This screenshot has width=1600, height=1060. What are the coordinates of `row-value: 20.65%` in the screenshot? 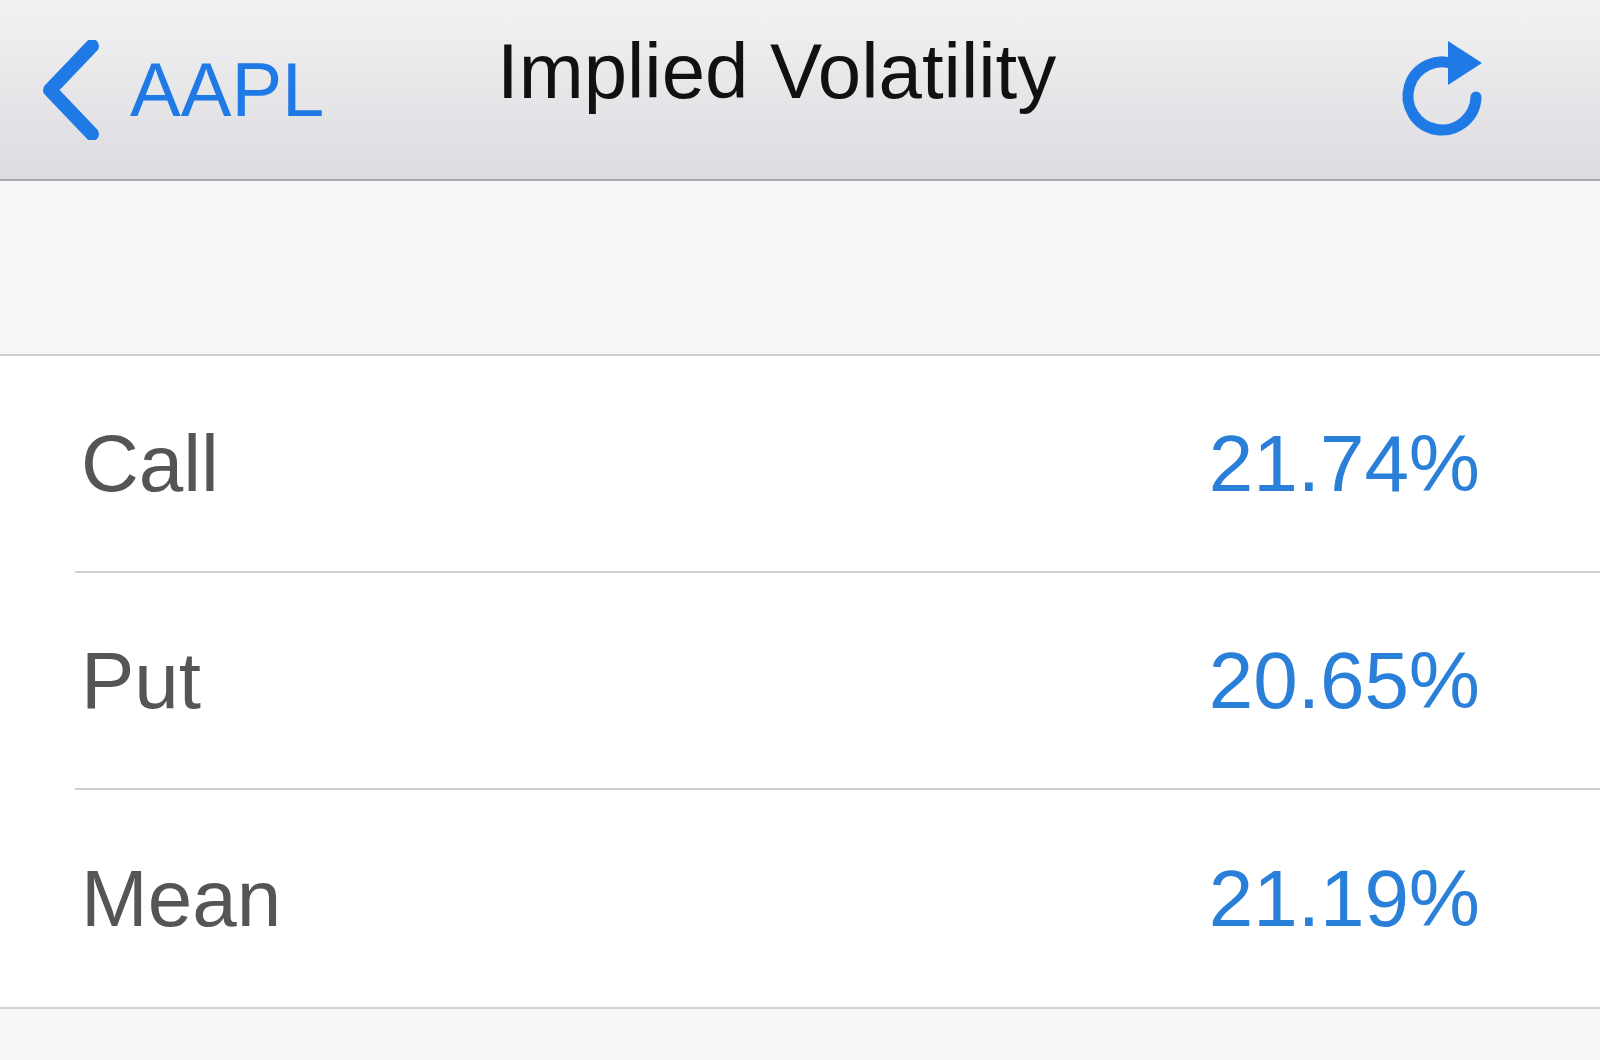 It's located at (1344, 680).